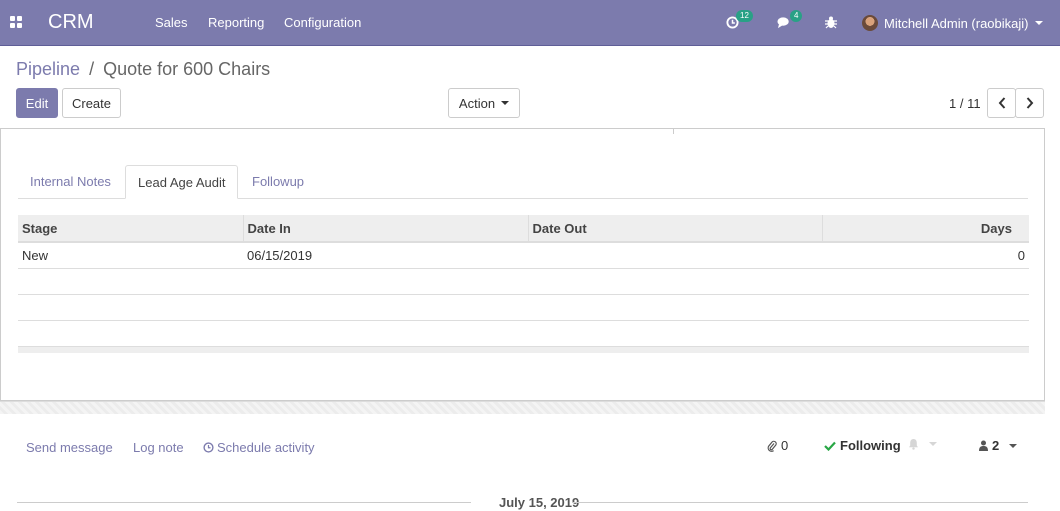 The width and height of the screenshot is (1060, 511). What do you see at coordinates (266, 447) in the screenshot?
I see `schedule-activity-label: Schedule activity` at bounding box center [266, 447].